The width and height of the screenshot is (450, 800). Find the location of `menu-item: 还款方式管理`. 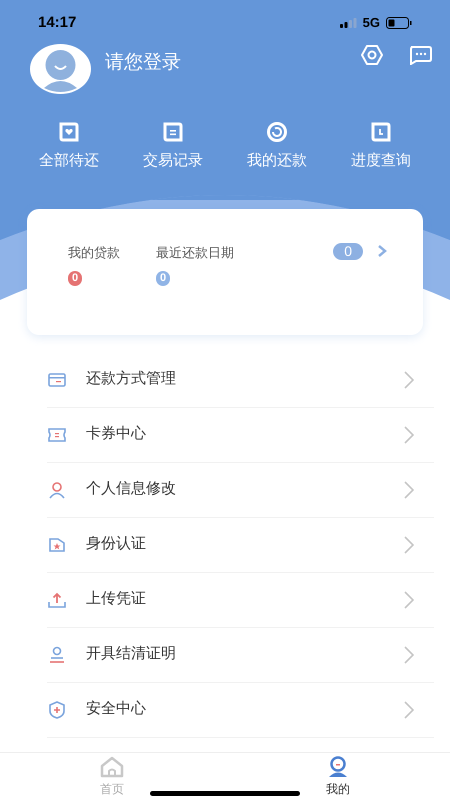

menu-item: 还款方式管理 is located at coordinates (245, 379).